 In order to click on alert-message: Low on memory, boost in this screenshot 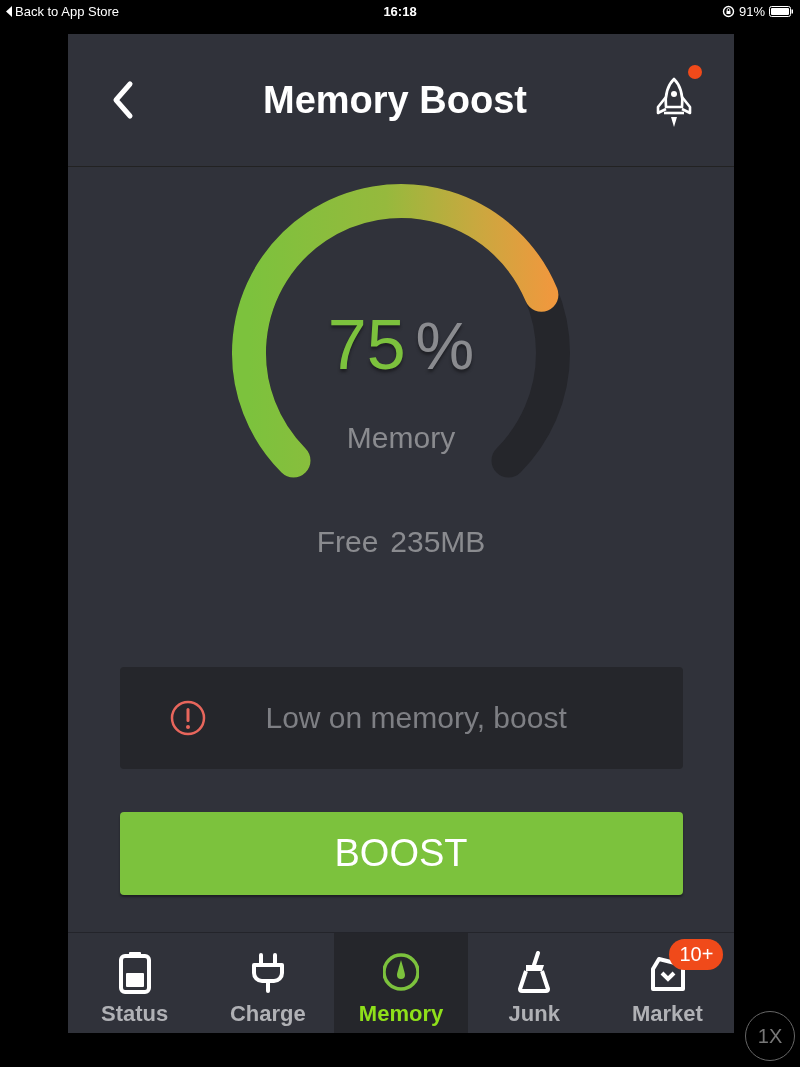, I will do `click(416, 718)`.